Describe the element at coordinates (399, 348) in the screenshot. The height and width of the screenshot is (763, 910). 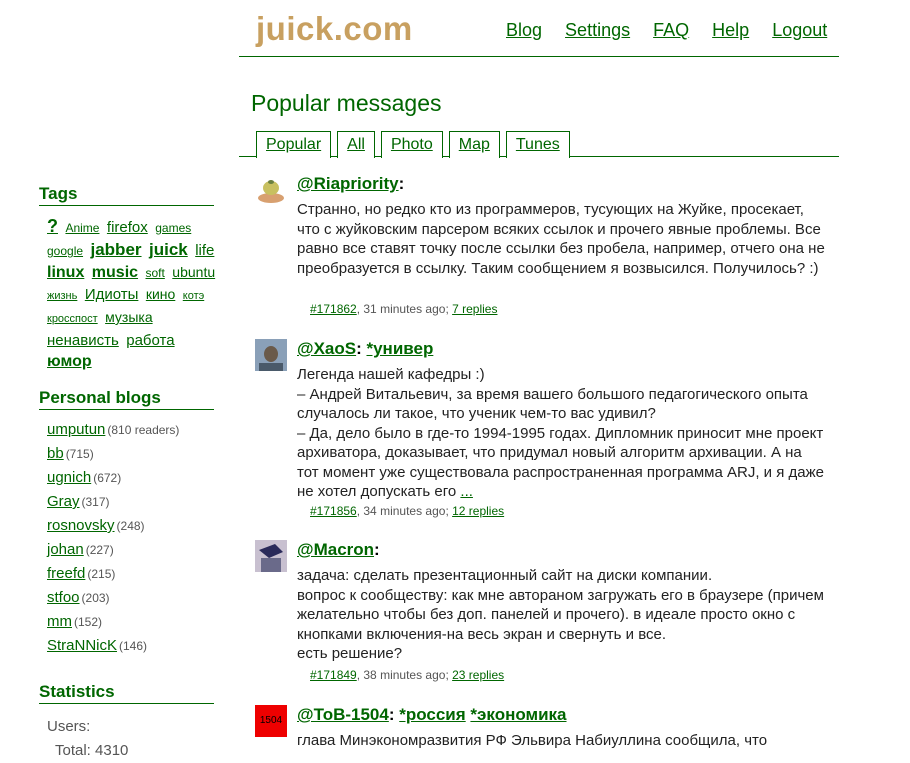
I see `message-tag-link: *универ` at that location.